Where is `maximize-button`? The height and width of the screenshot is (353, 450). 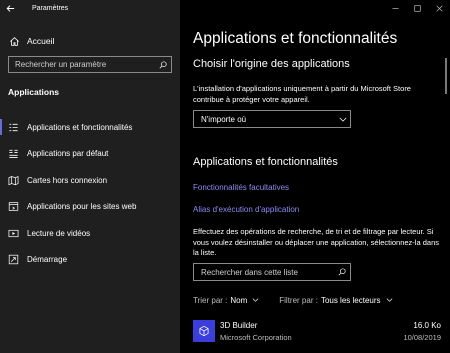 maximize-button is located at coordinates (417, 8).